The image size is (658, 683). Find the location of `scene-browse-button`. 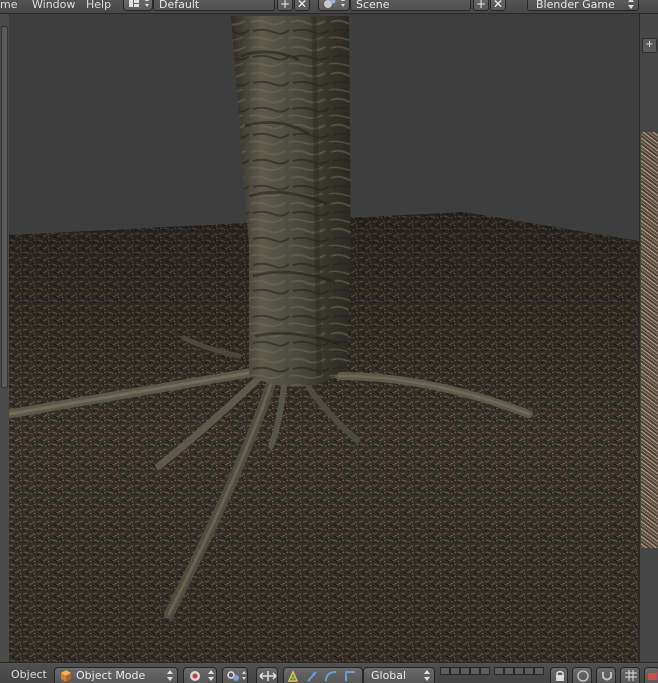

scene-browse-button is located at coordinates (334, 5).